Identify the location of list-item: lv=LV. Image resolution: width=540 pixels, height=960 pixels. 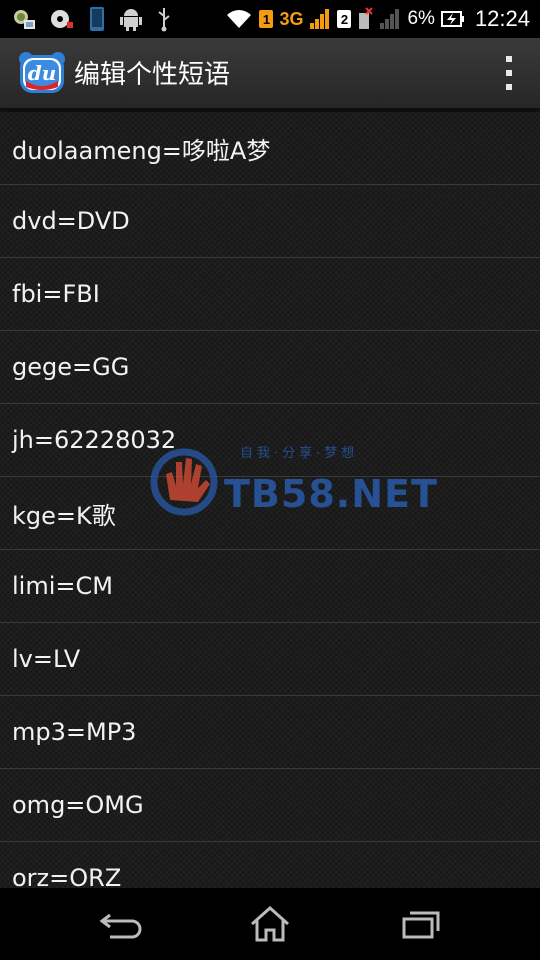
(270, 659).